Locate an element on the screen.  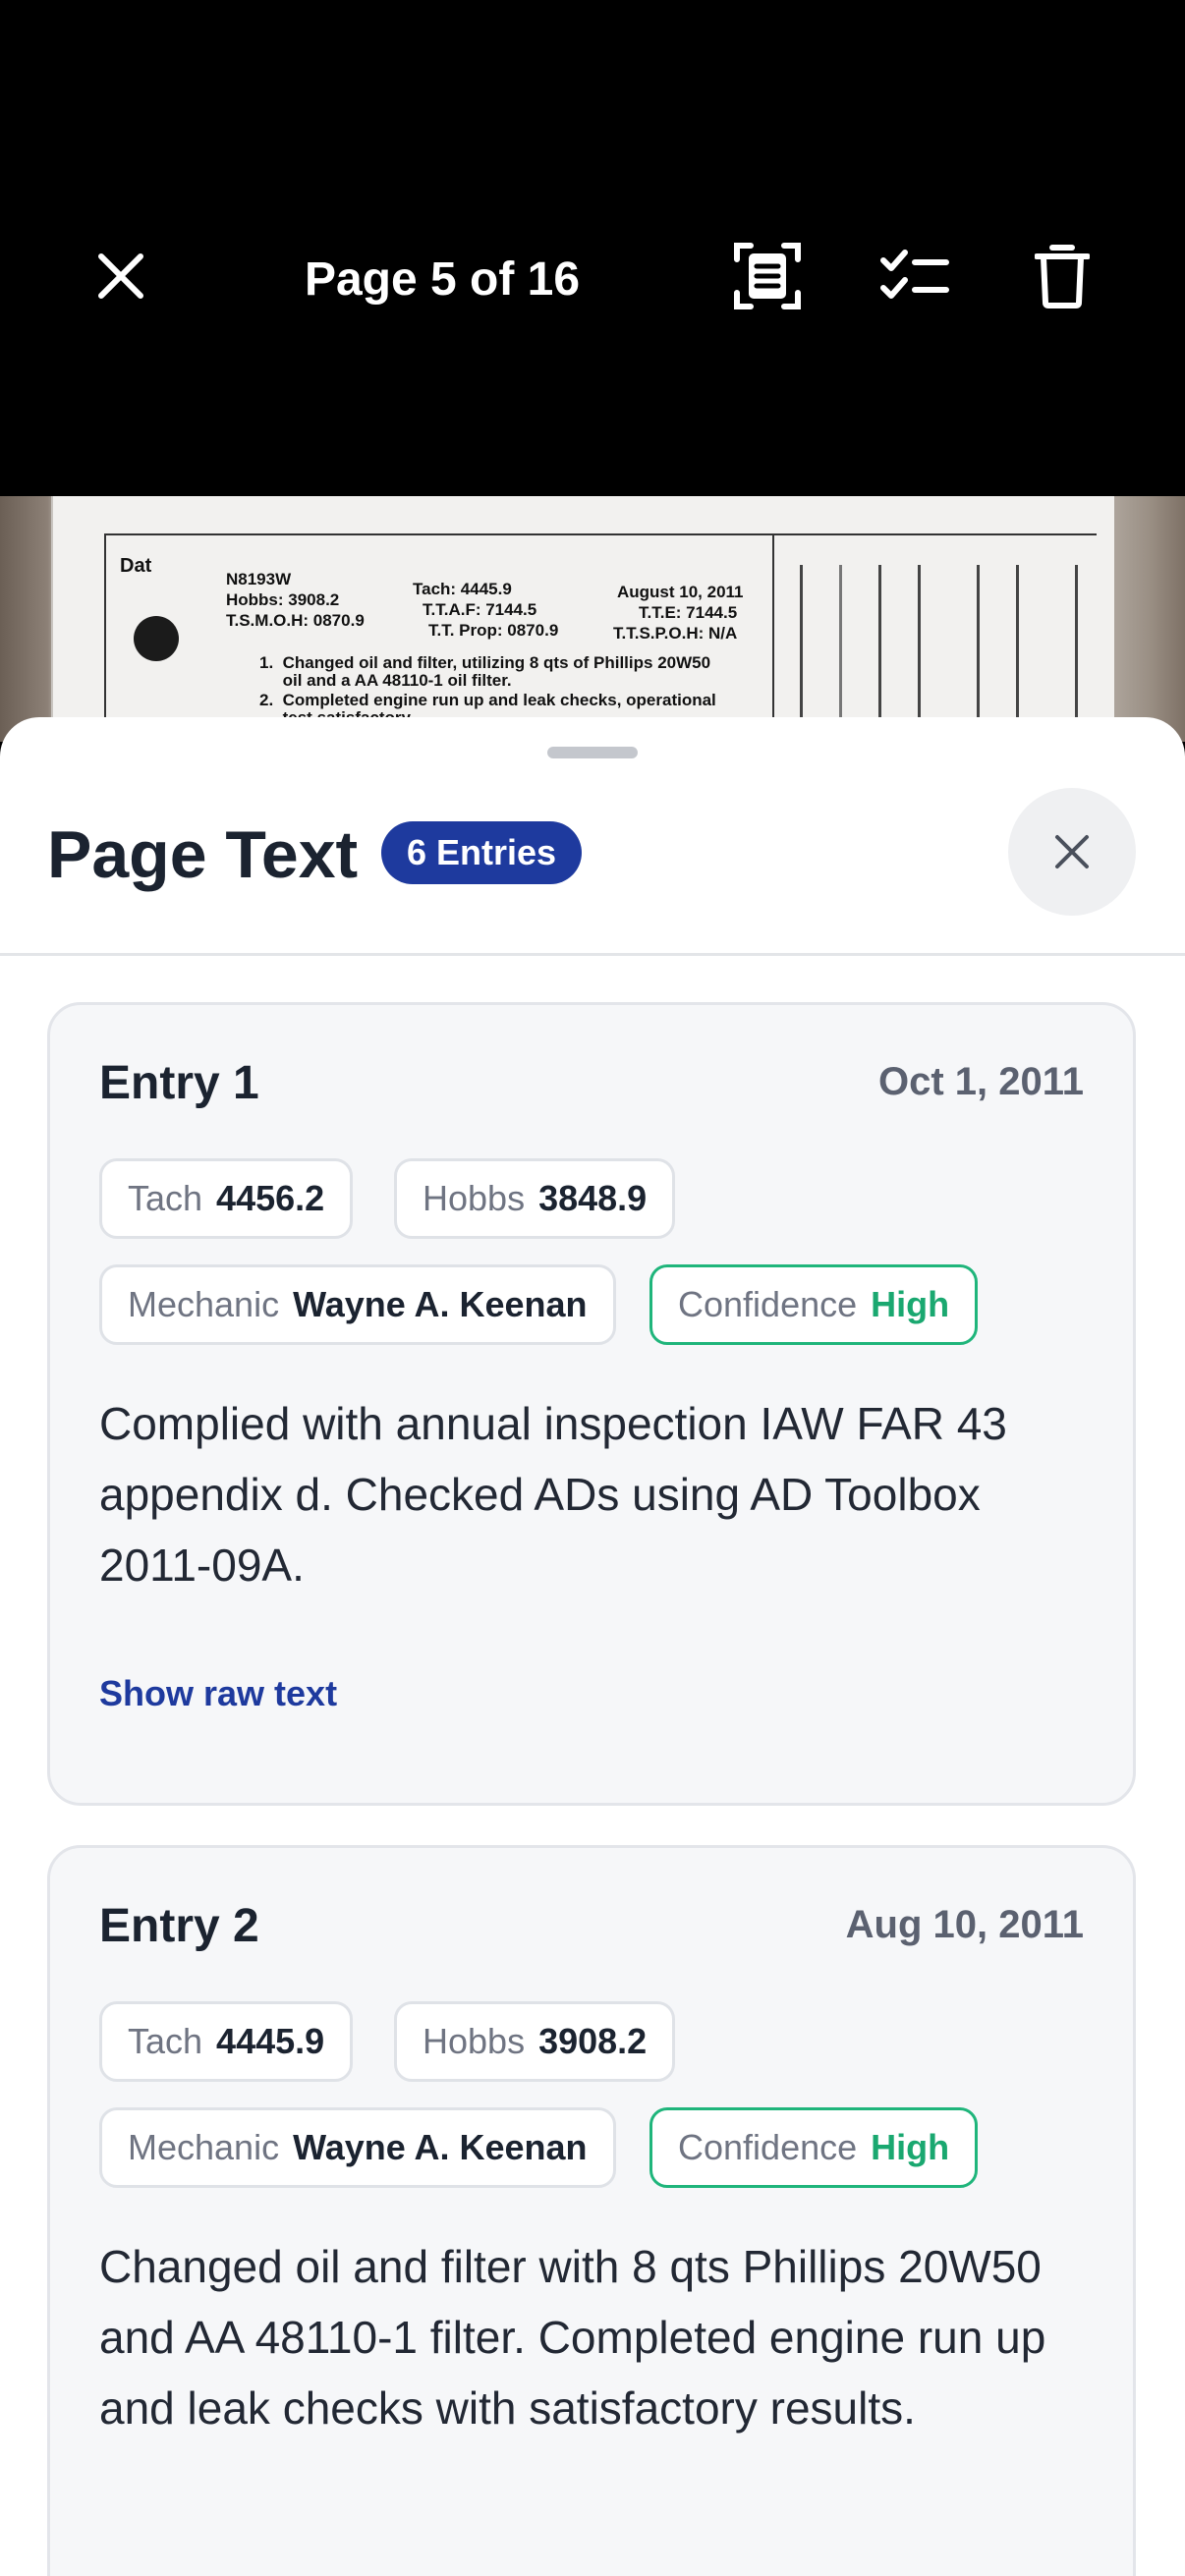
show-raw-text-link: Show raw text is located at coordinates (218, 1693).